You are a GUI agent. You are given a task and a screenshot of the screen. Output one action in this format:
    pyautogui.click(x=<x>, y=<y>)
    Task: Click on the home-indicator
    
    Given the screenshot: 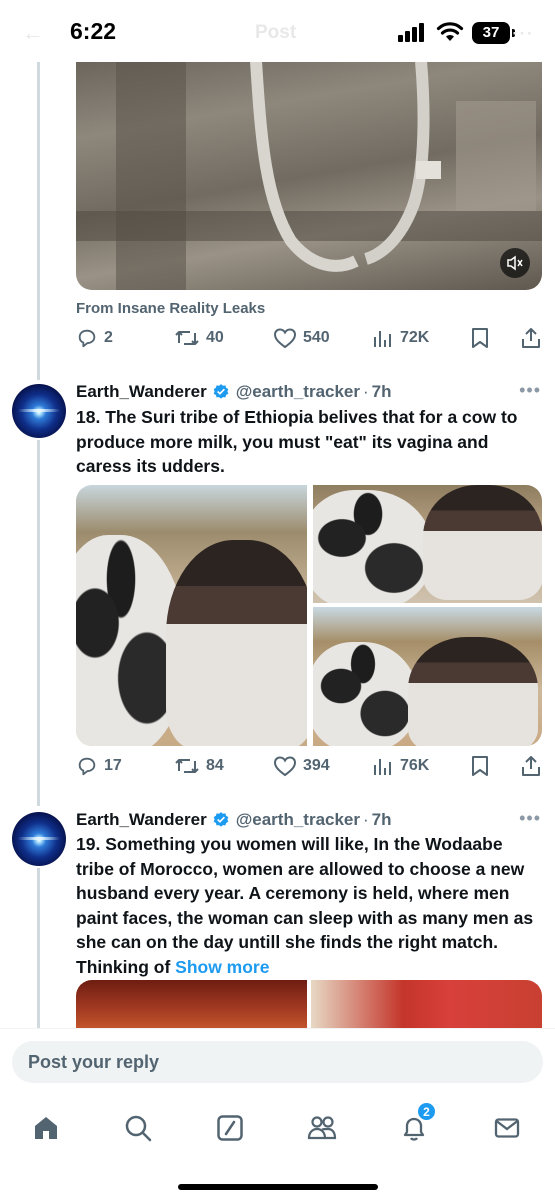 What is the action you would take?
    pyautogui.click(x=278, y=1187)
    